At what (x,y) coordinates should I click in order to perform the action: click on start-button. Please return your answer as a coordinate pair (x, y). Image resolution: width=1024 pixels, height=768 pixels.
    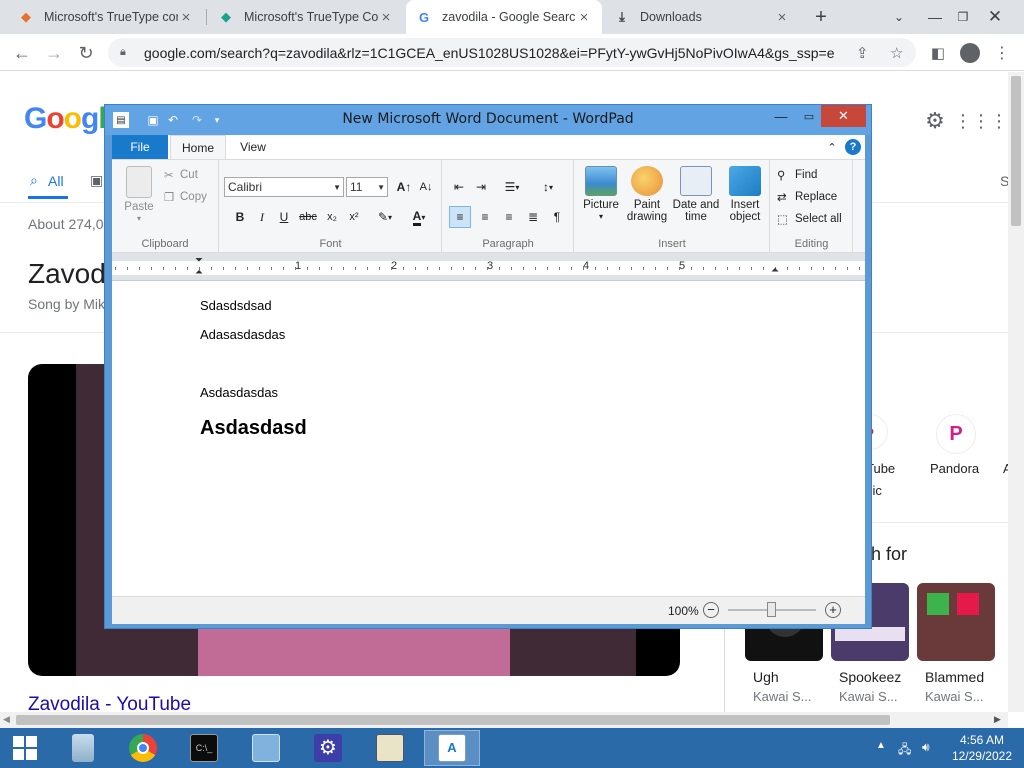
    Looking at the image, I should click on (25, 748).